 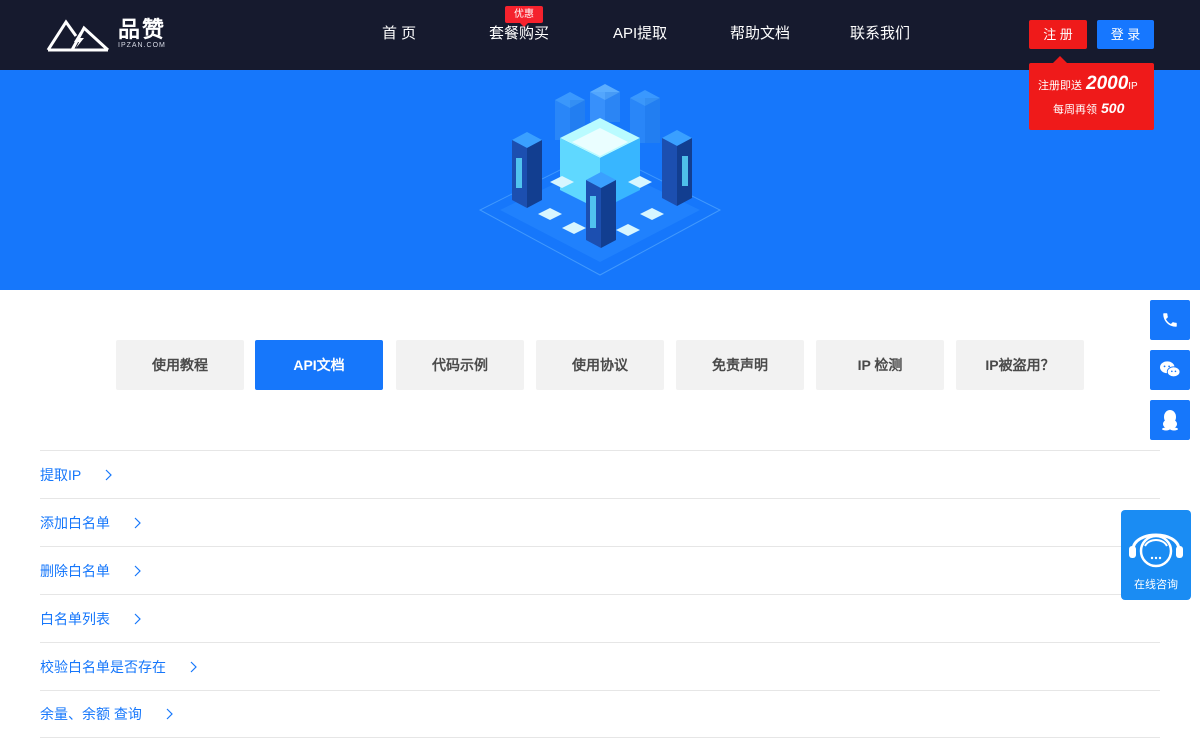 What do you see at coordinates (600, 666) in the screenshot?
I see `list-item-verify-whitelist: 校验白名单是否存在` at bounding box center [600, 666].